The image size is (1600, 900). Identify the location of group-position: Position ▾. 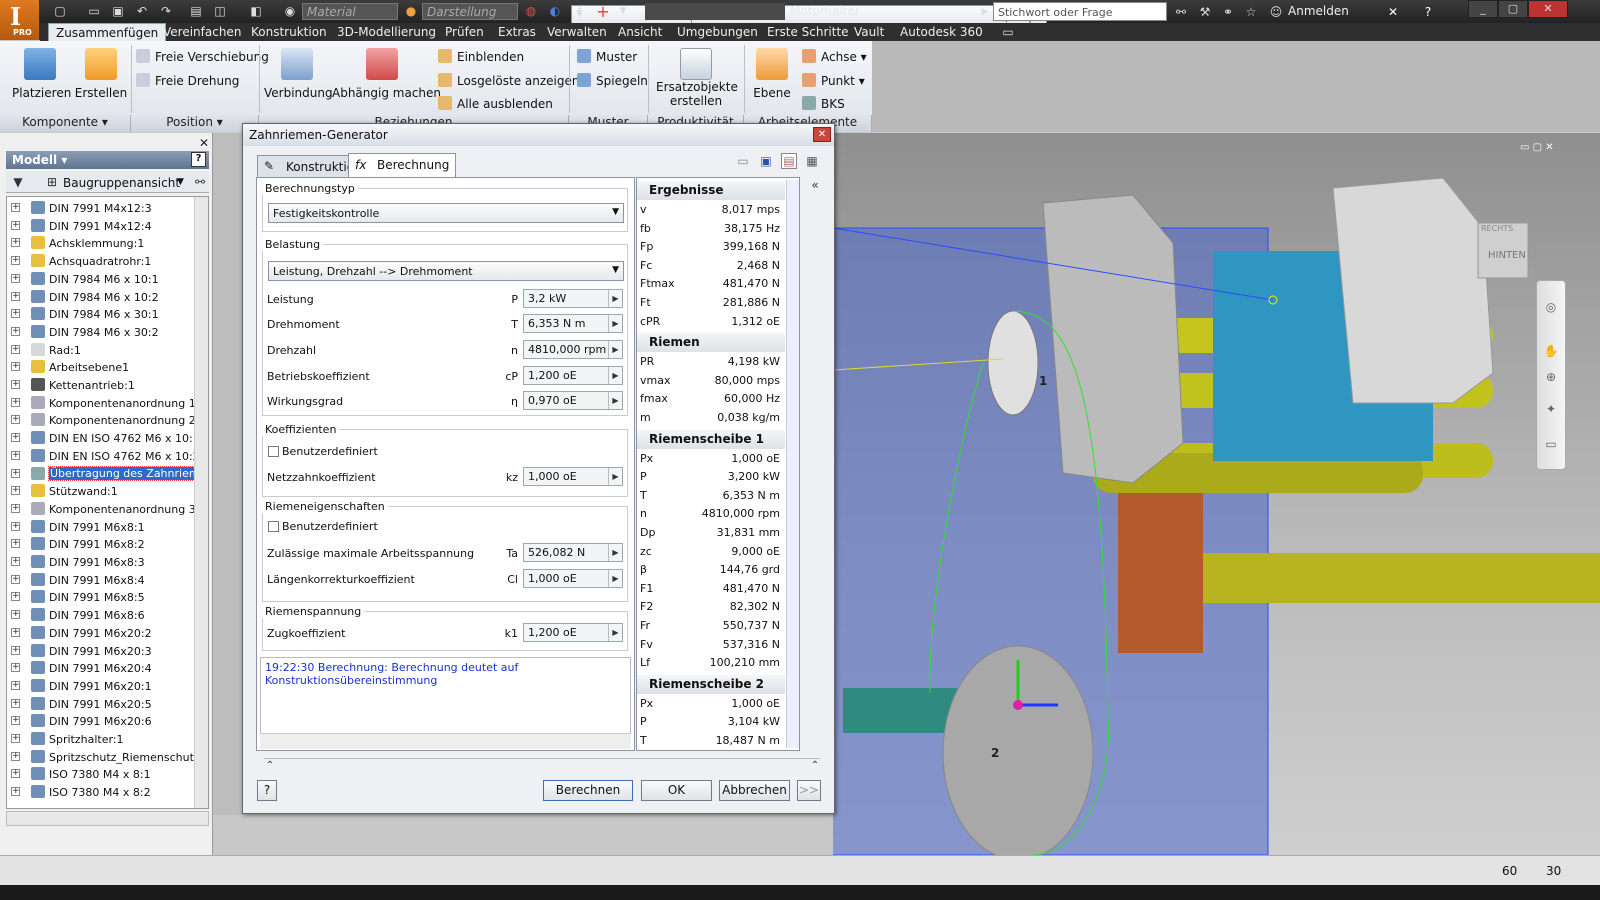
(195, 123).